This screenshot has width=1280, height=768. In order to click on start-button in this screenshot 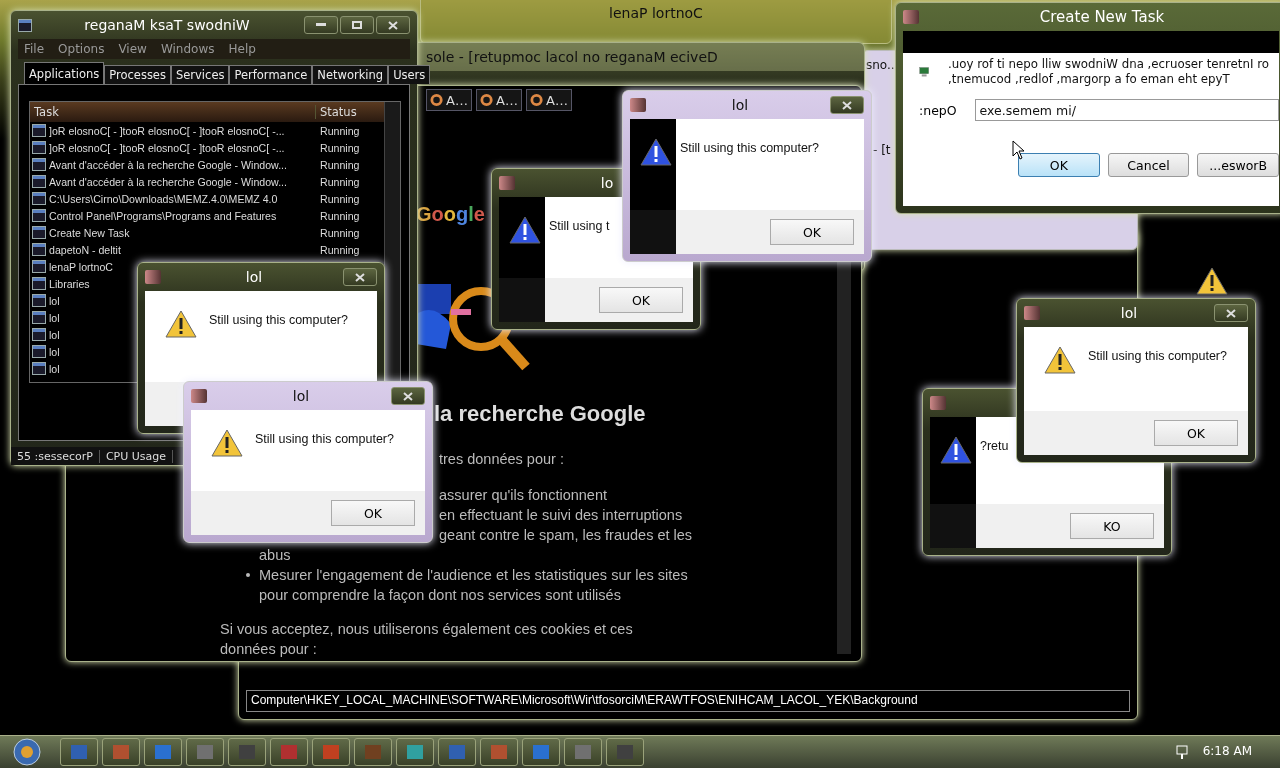, I will do `click(27, 752)`.